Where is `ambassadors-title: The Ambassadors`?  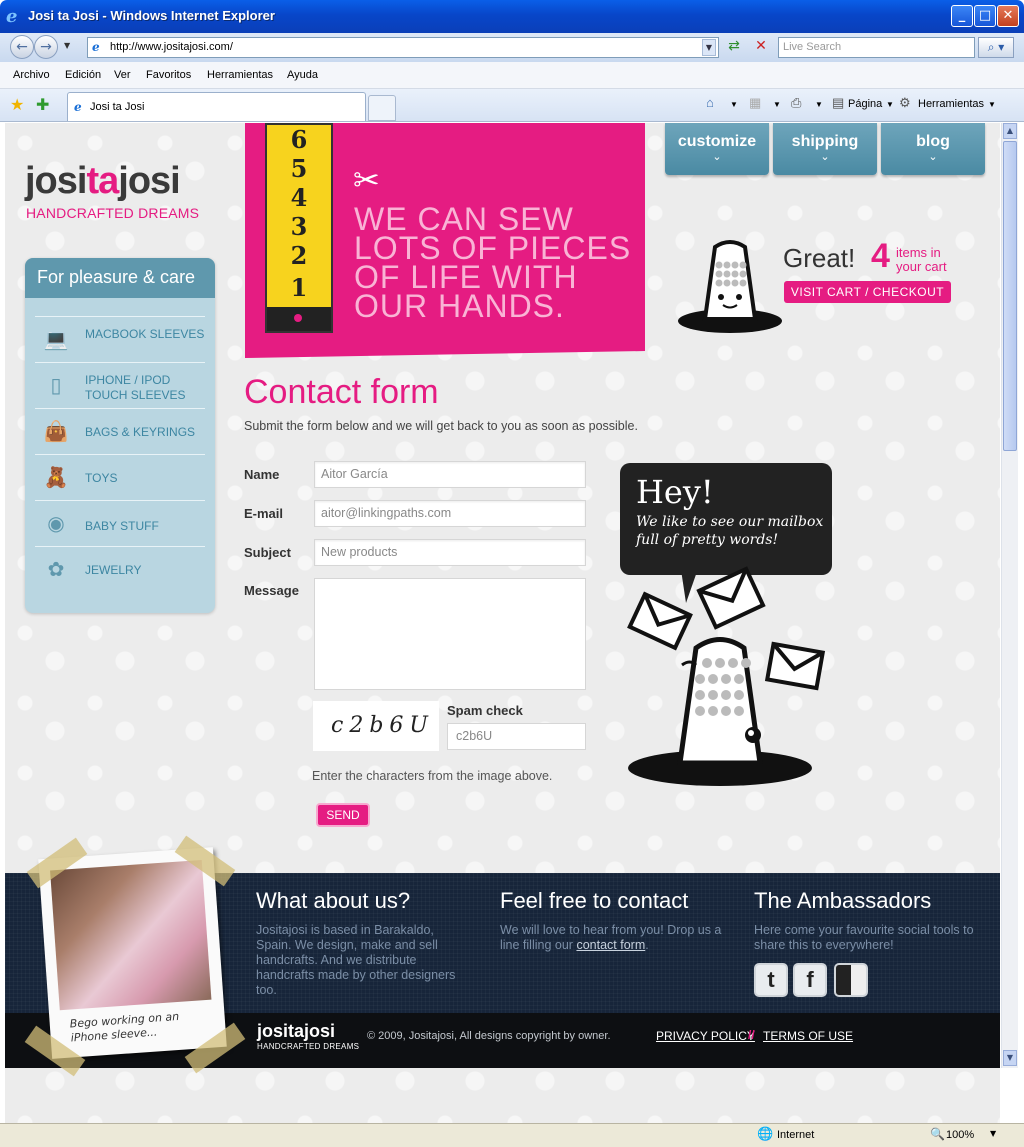 ambassadors-title: The Ambassadors is located at coordinates (843, 900).